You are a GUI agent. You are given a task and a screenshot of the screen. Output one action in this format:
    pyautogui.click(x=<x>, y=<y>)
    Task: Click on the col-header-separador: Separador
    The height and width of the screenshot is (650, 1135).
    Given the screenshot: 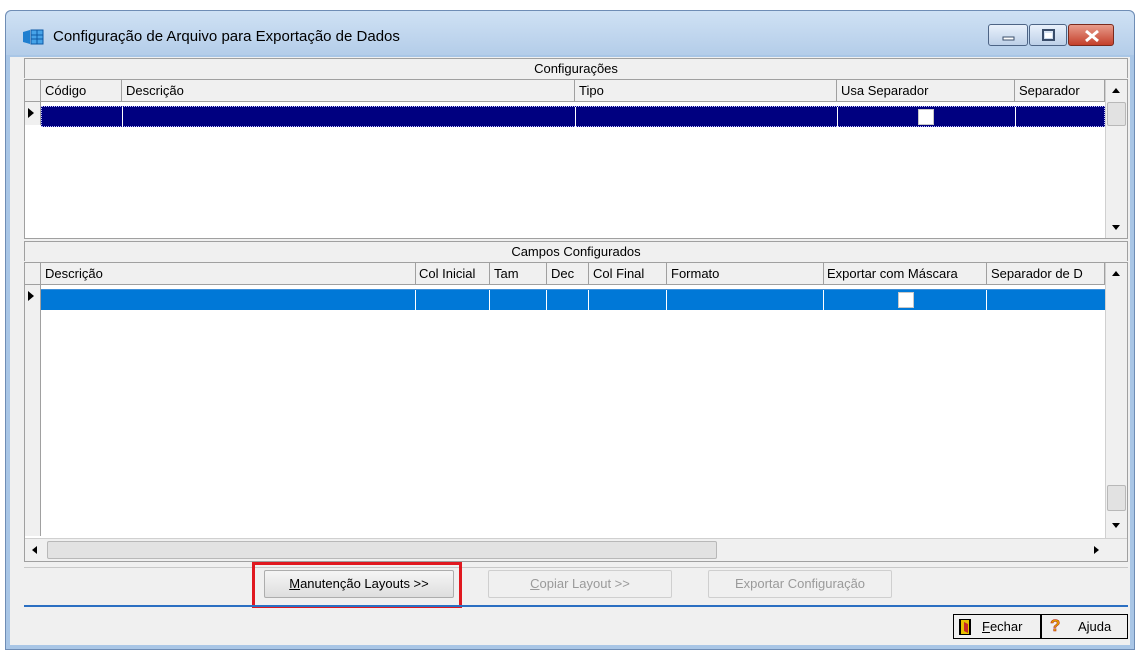 What is the action you would take?
    pyautogui.click(x=1060, y=91)
    